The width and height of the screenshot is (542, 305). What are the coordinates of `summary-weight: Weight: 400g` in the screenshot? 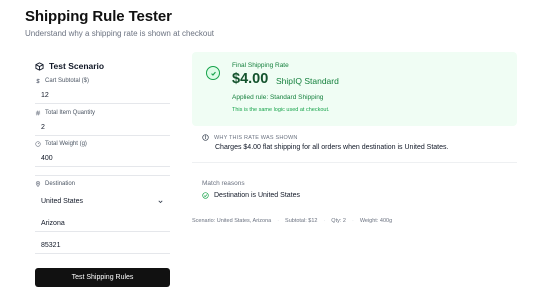 It's located at (376, 221).